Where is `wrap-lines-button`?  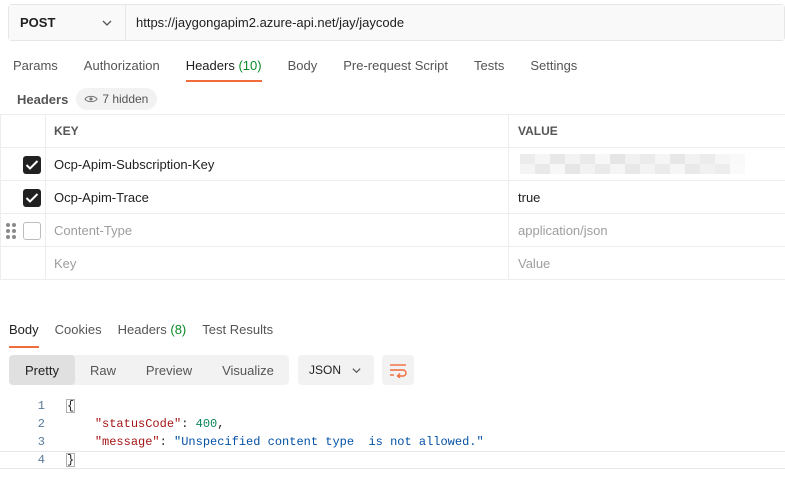
wrap-lines-button is located at coordinates (398, 370).